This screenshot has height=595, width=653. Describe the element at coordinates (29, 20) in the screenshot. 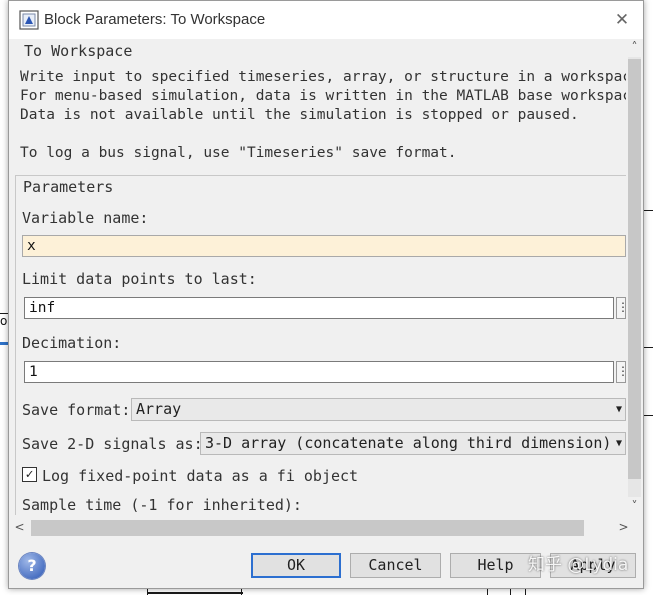

I see `simulink-block-icon` at that location.